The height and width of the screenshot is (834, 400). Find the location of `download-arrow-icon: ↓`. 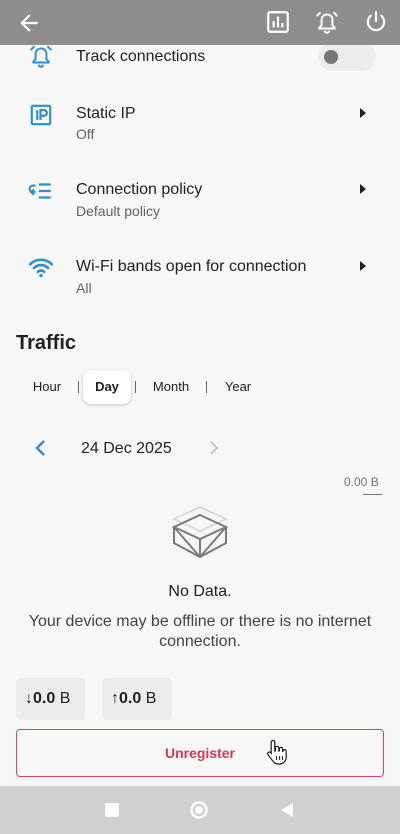

download-arrow-icon: ↓ is located at coordinates (29, 698).